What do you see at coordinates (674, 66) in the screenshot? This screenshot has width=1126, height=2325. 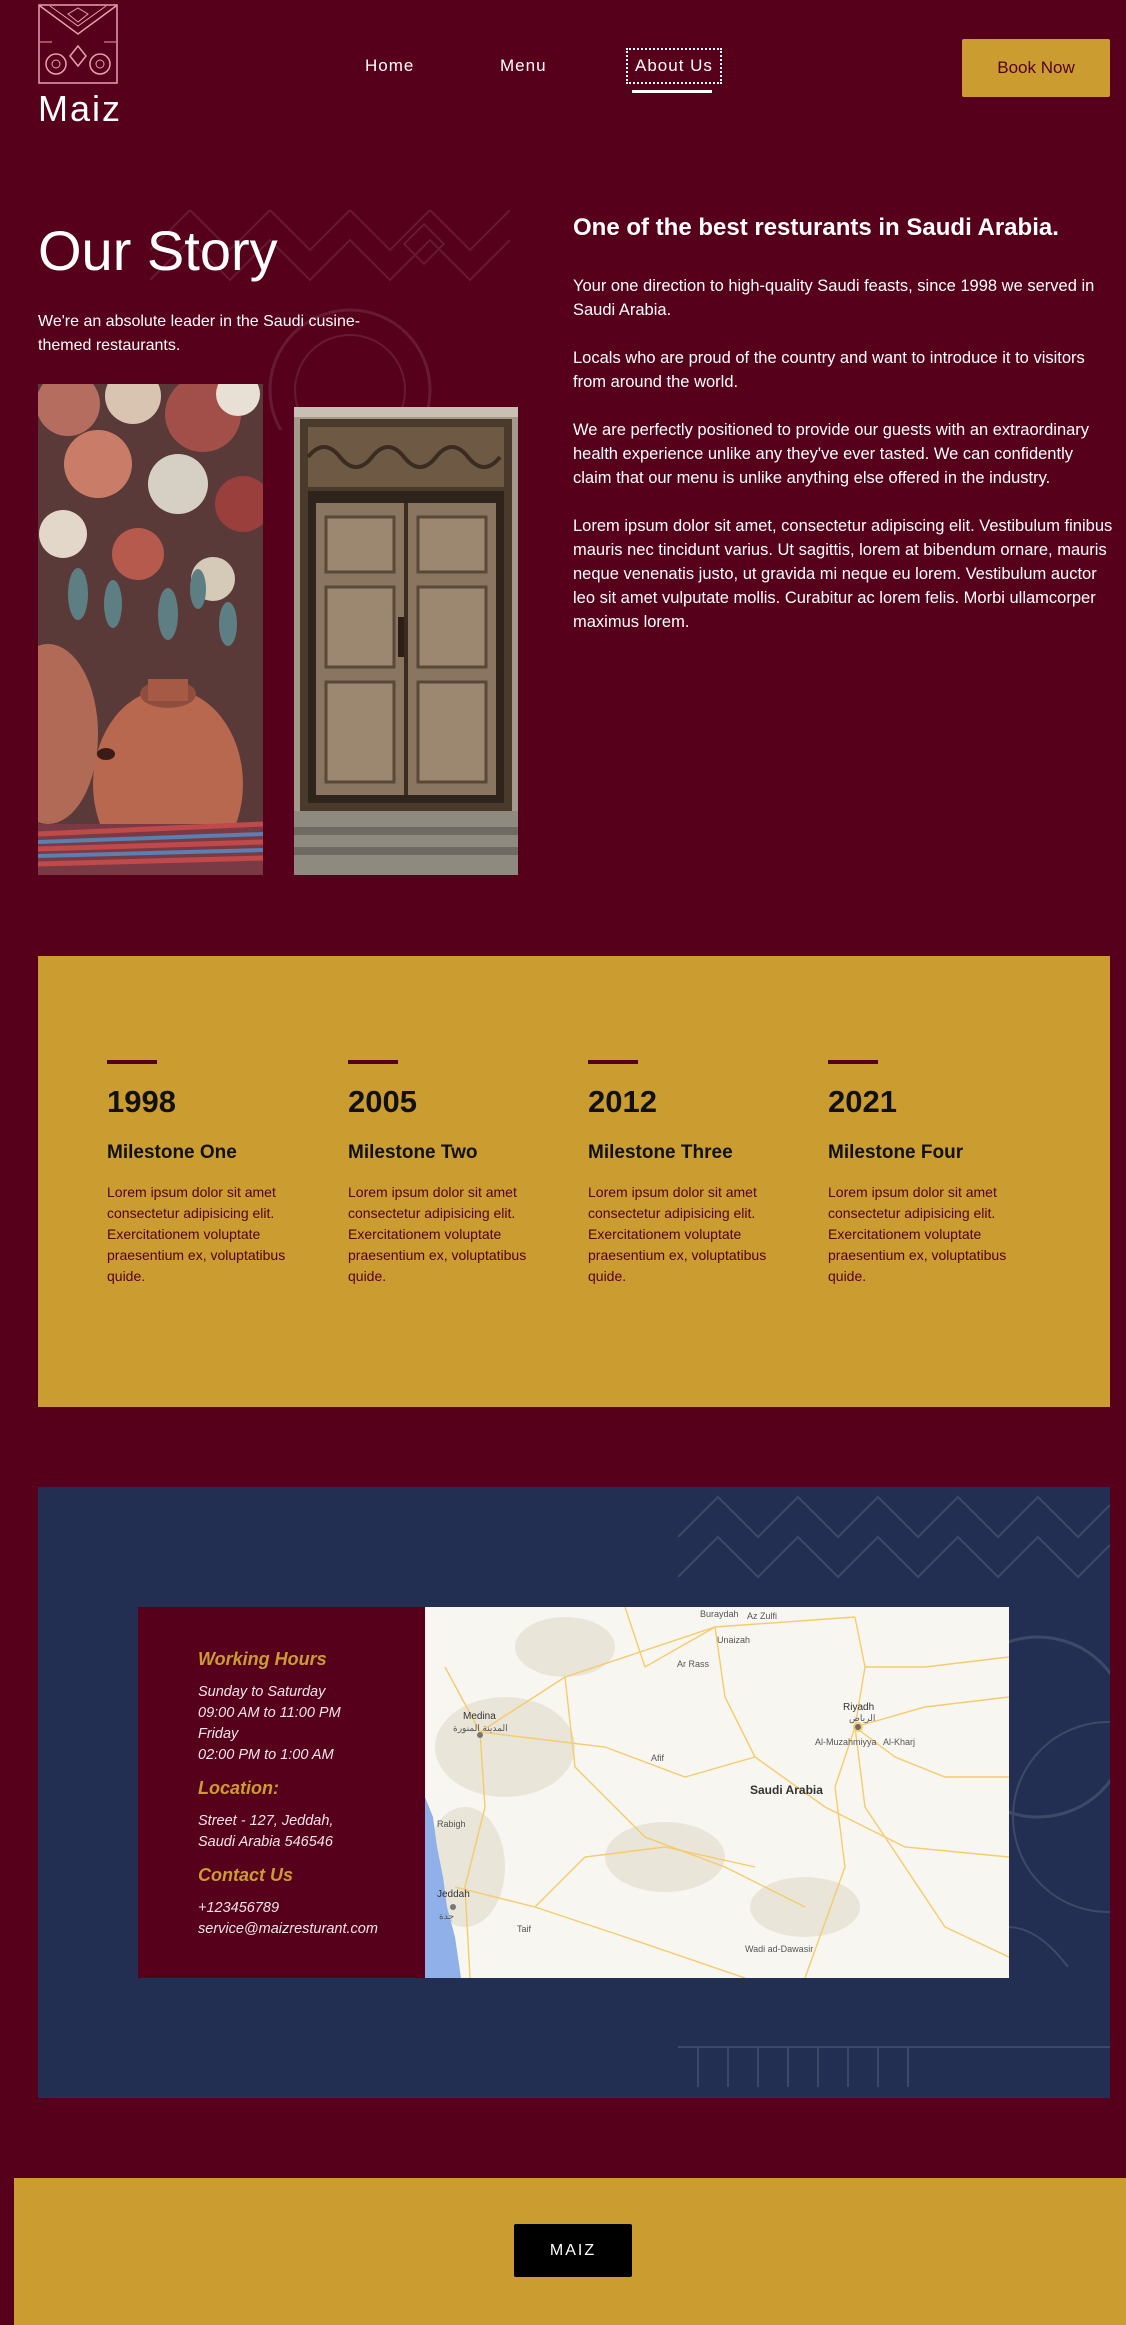 I see `nav-link-about-us: About Us` at bounding box center [674, 66].